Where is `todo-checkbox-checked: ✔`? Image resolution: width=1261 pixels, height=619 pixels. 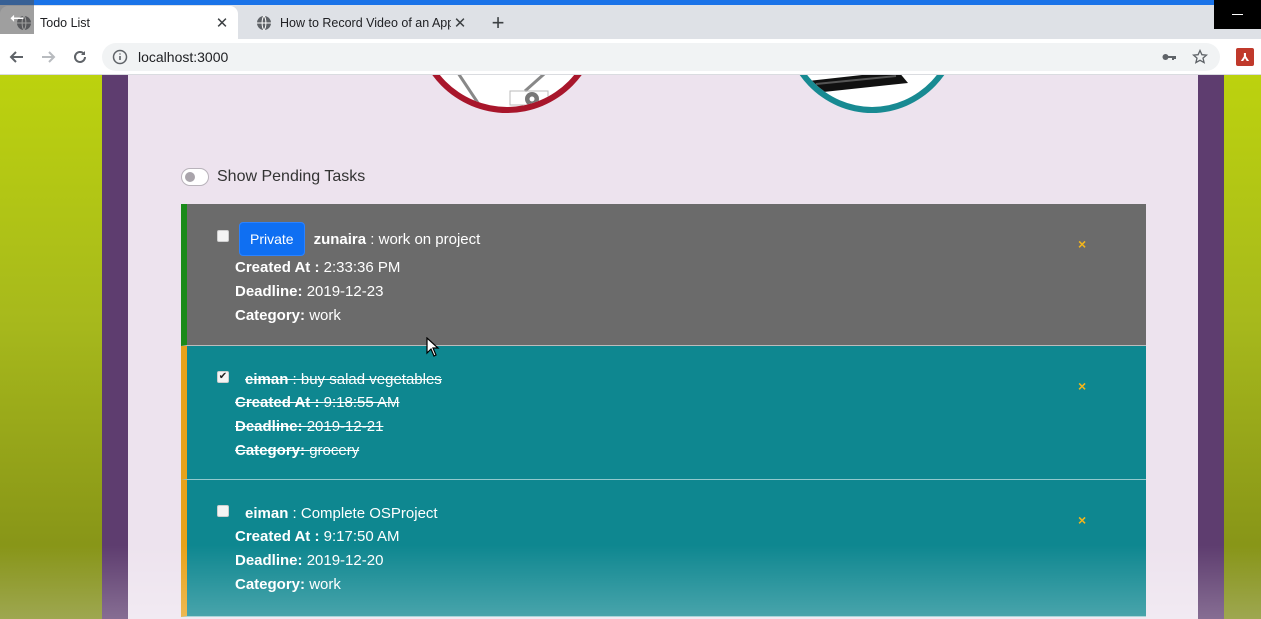 todo-checkbox-checked: ✔ is located at coordinates (223, 377).